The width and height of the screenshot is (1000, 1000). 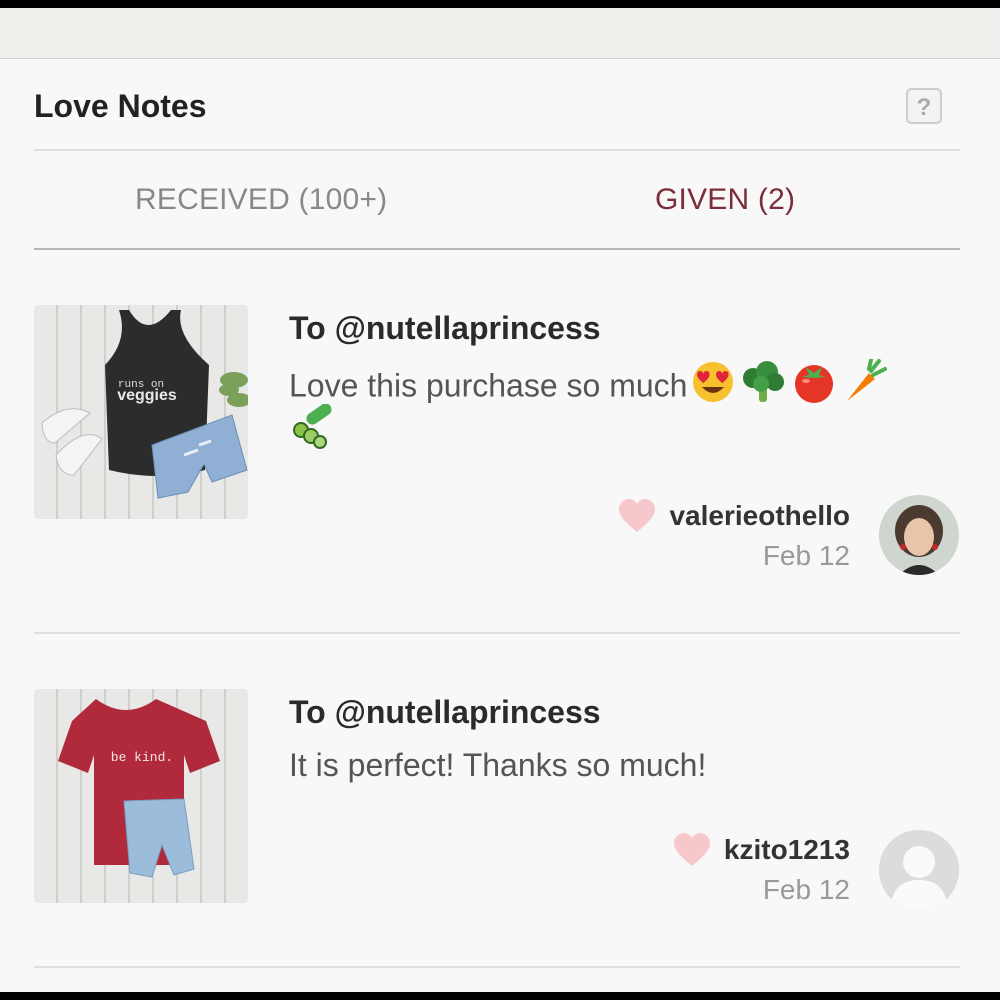 I want to click on tank-top-product-image: runs on veggies, so click(x=144, y=404).